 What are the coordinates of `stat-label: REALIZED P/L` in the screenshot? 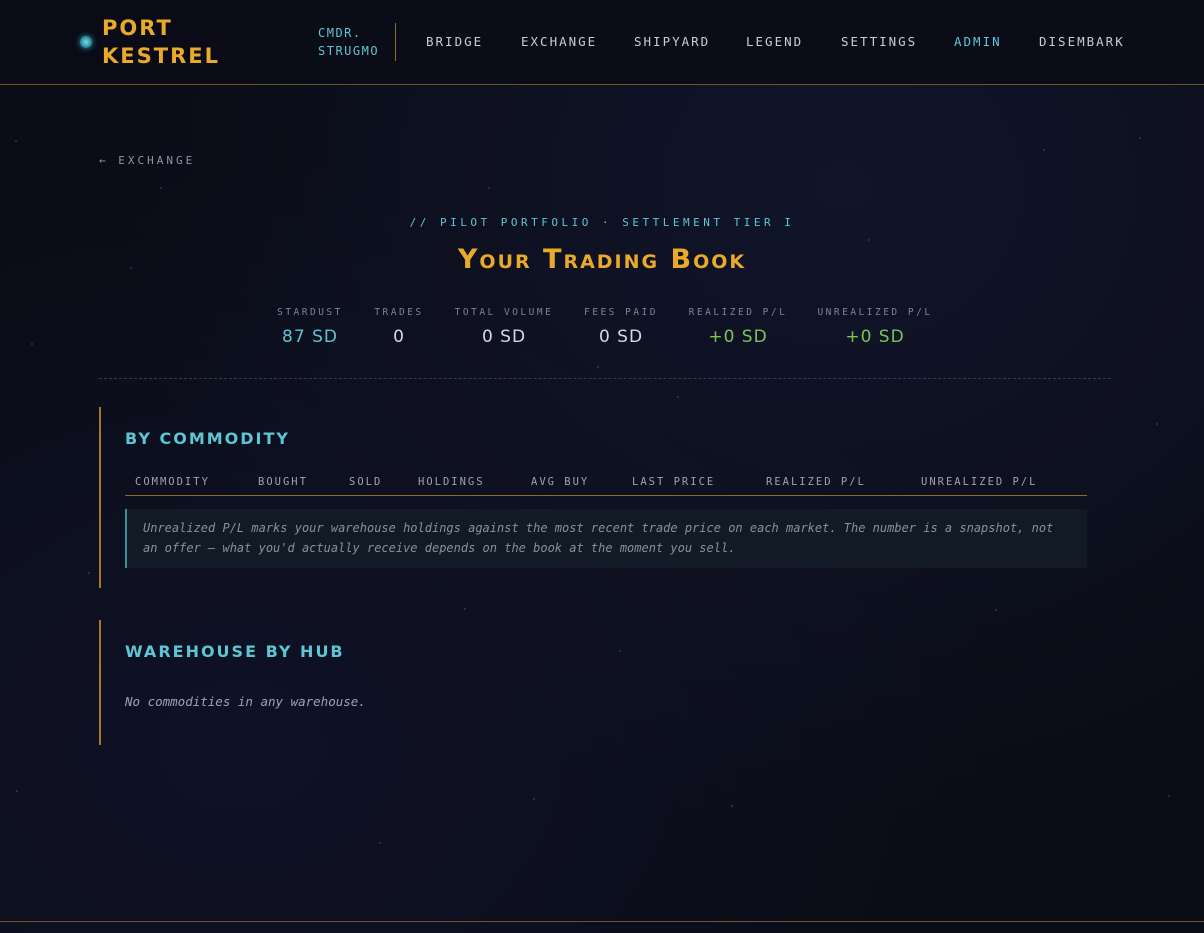 It's located at (738, 312).